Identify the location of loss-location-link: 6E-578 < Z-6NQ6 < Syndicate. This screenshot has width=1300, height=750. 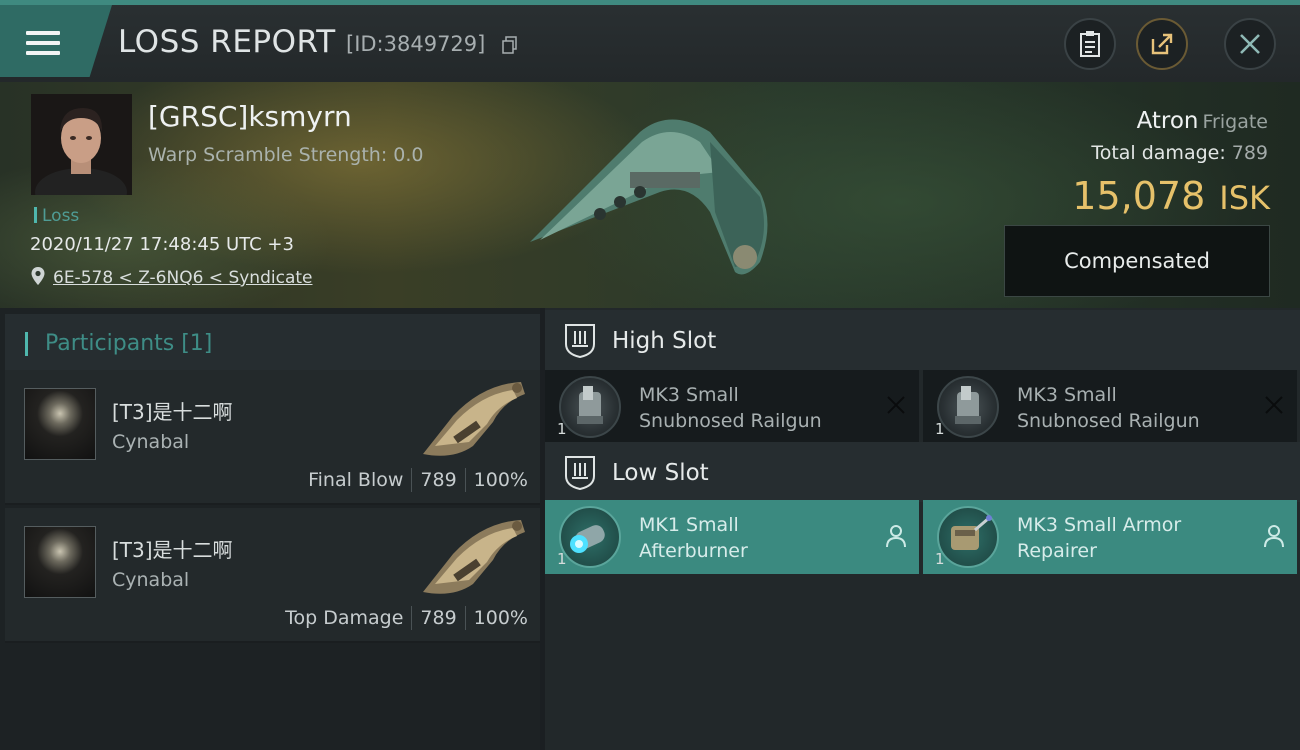
(182, 278).